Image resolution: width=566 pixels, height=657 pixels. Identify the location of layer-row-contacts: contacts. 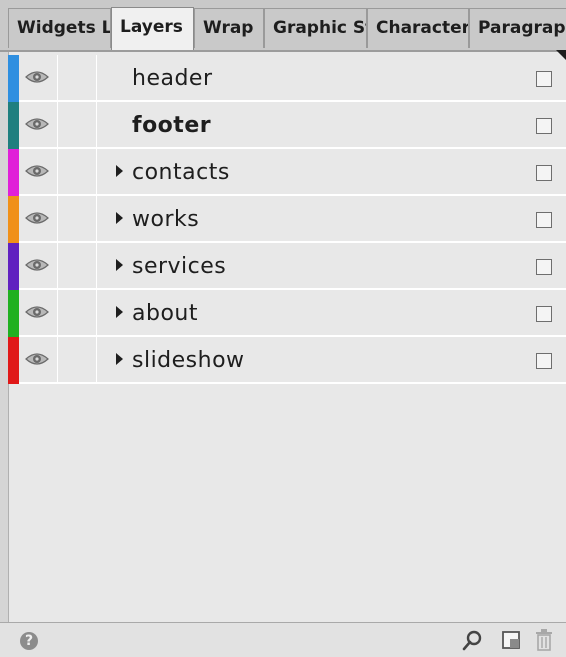
(287, 172).